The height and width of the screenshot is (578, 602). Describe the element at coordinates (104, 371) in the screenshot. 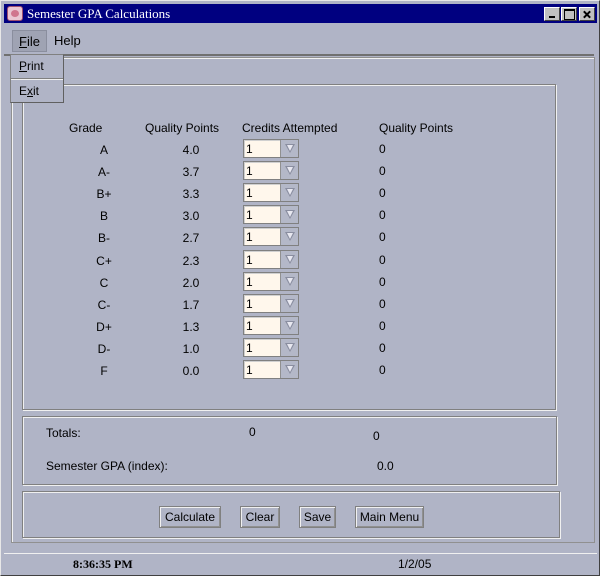

I see `grade-letter: F` at that location.